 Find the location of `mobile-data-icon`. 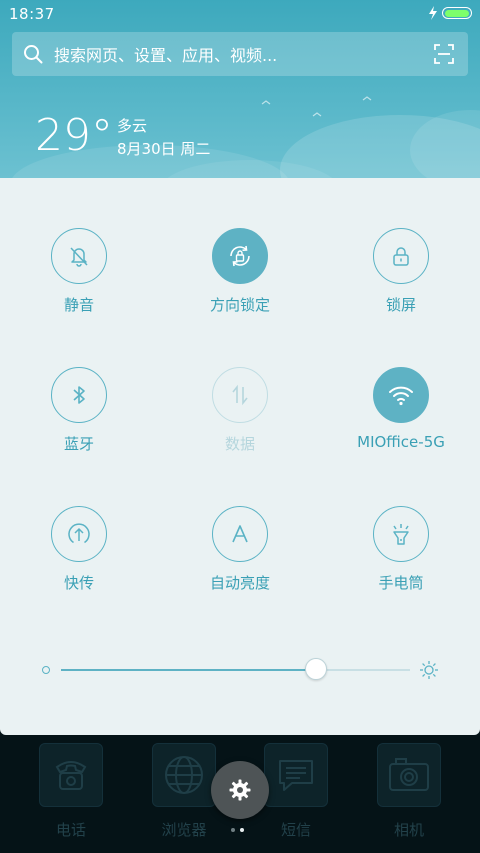

mobile-data-icon is located at coordinates (240, 395).